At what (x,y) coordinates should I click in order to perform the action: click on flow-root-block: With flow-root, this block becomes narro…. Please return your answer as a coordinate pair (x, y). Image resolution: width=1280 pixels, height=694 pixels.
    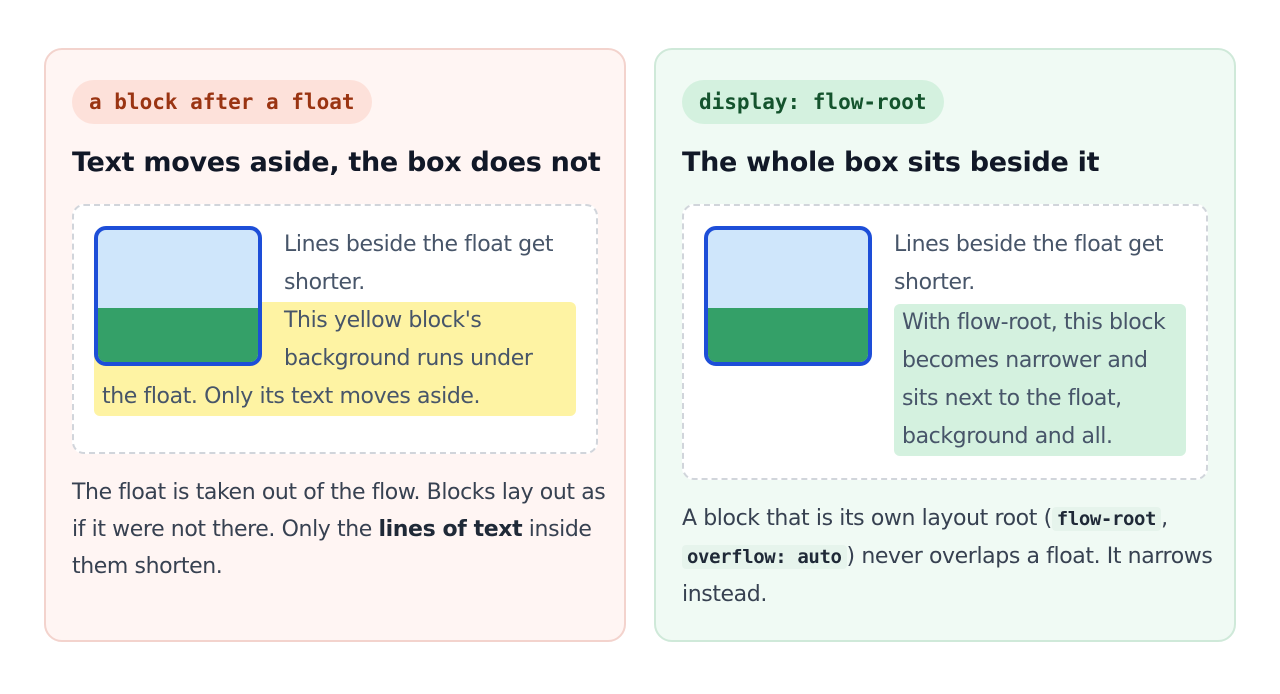
    Looking at the image, I should click on (1040, 380).